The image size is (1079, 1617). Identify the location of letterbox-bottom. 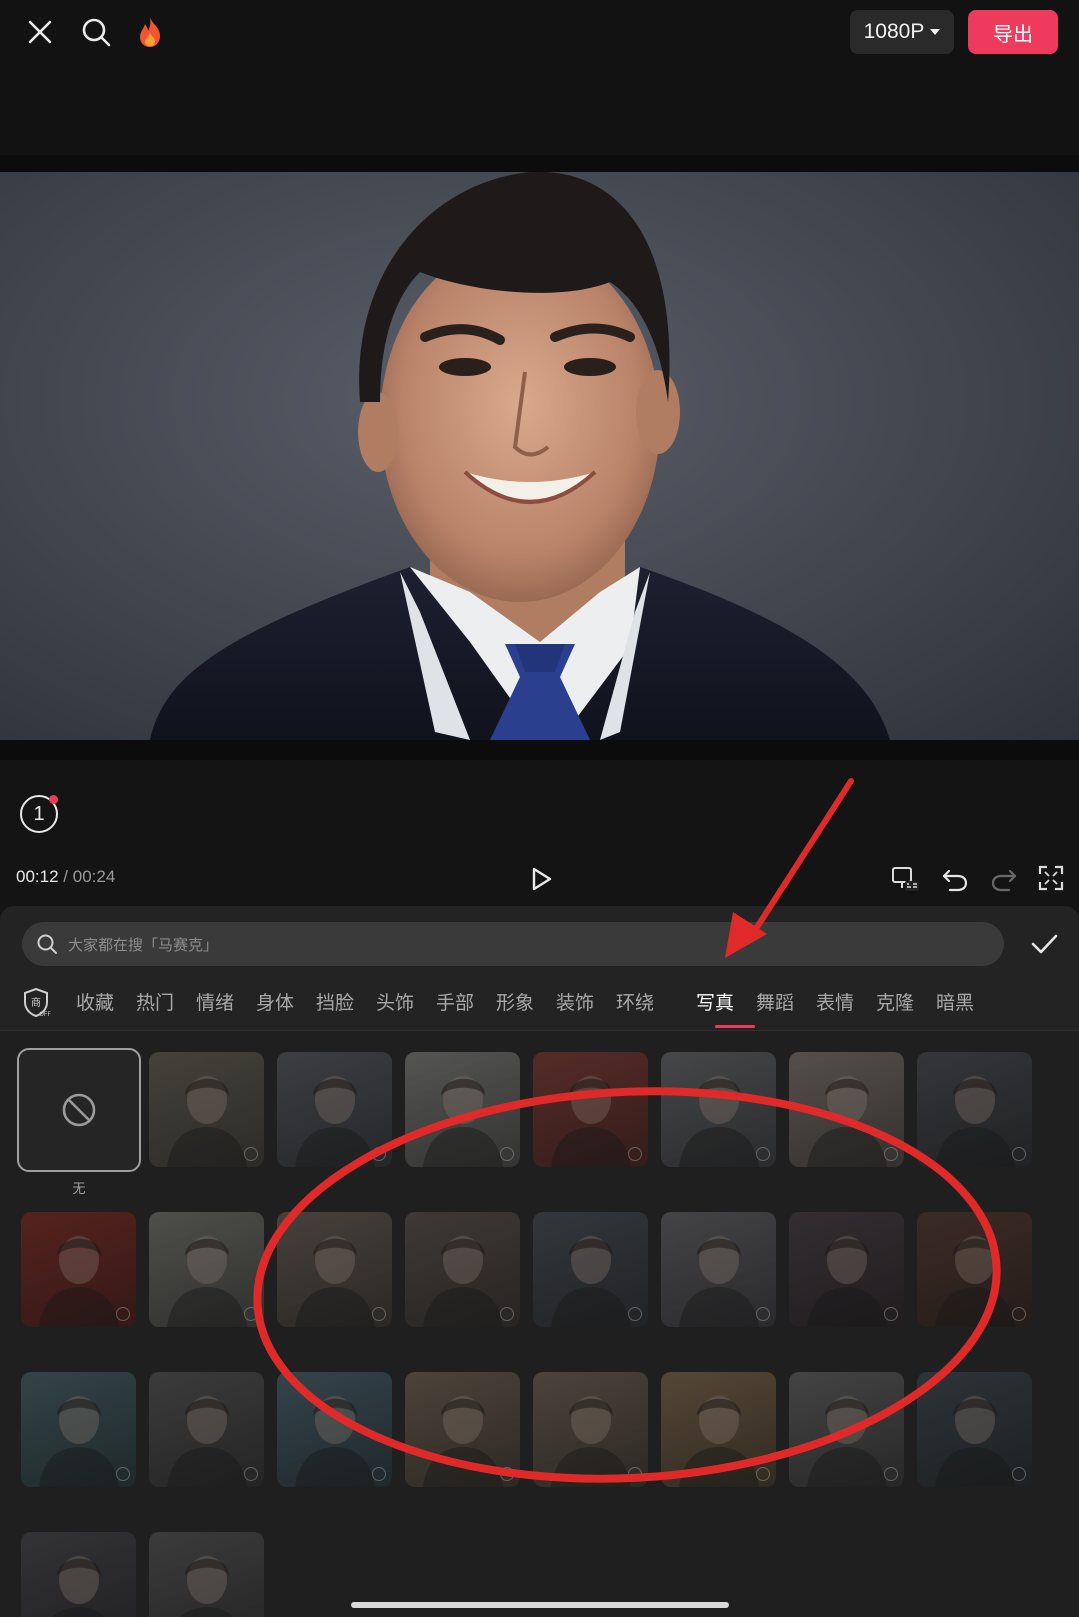
(539, 750).